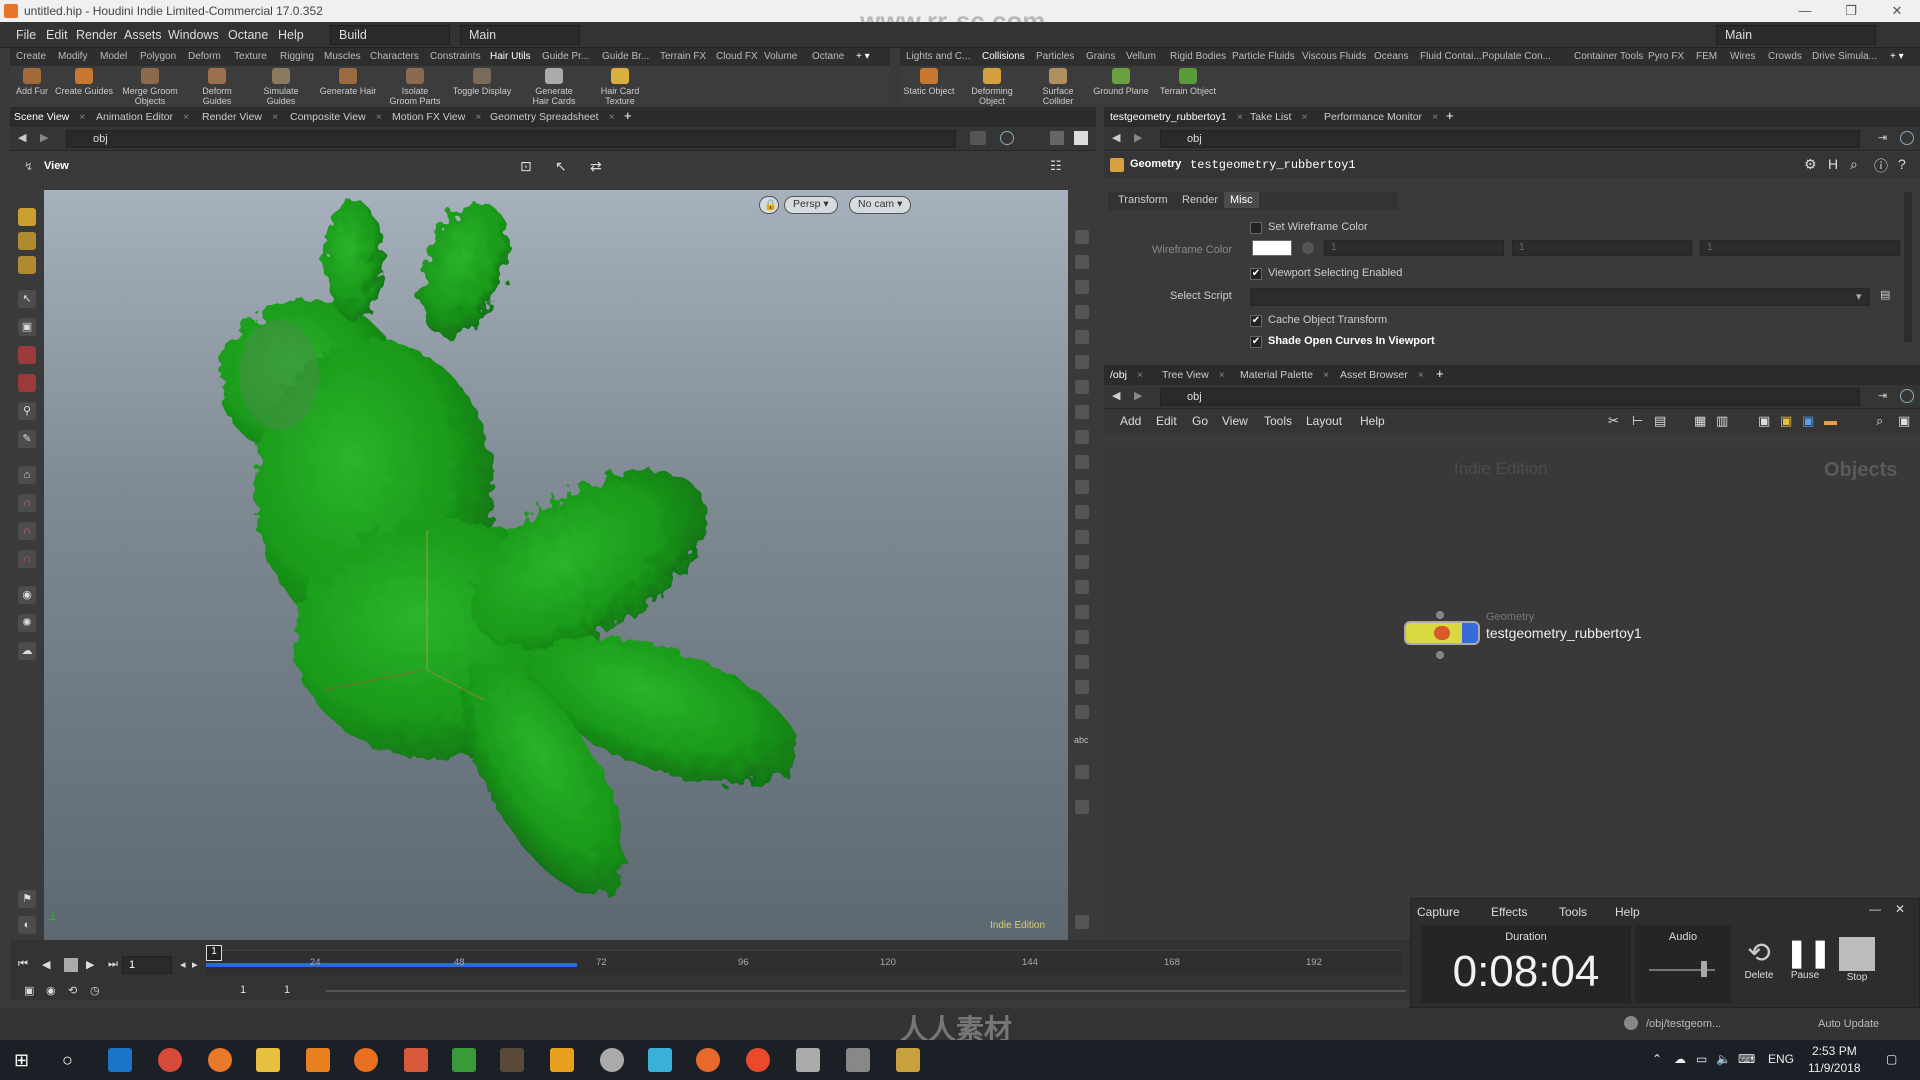 The image size is (1920, 1080). I want to click on param-path-field: obj, so click(1510, 139).